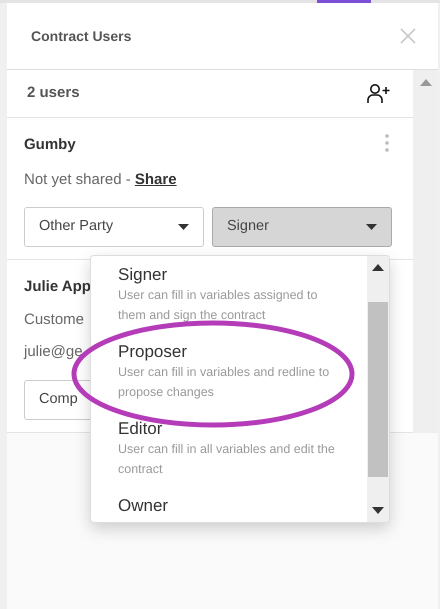 This screenshot has height=609, width=440. Describe the element at coordinates (242, 274) in the screenshot. I see `role-option: Signer` at that location.